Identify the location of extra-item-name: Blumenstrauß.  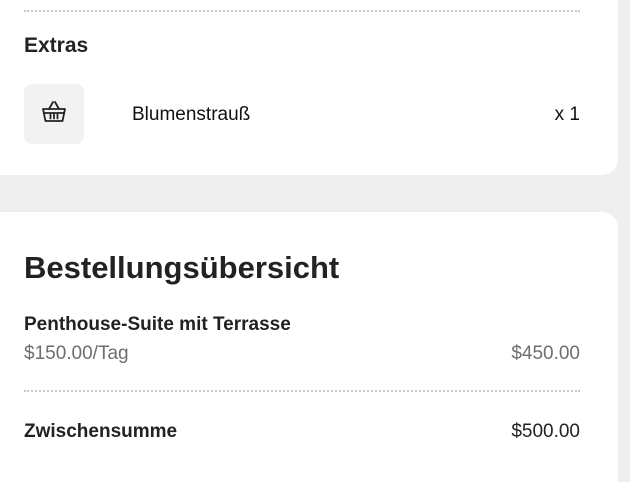
(191, 114).